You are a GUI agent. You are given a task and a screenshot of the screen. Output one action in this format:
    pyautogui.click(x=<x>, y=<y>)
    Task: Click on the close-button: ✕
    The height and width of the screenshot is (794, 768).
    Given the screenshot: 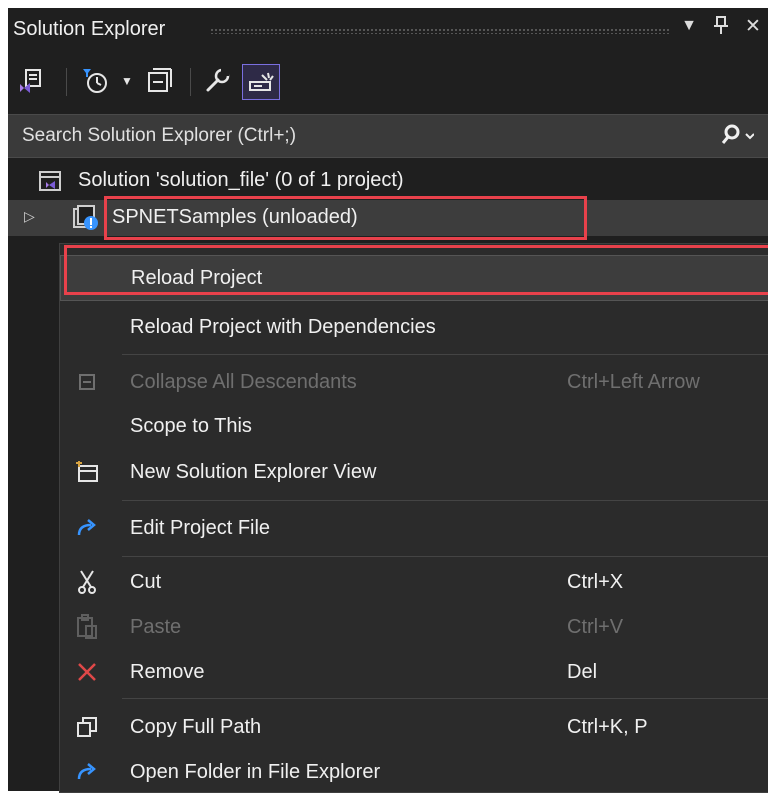 What is the action you would take?
    pyautogui.click(x=753, y=28)
    